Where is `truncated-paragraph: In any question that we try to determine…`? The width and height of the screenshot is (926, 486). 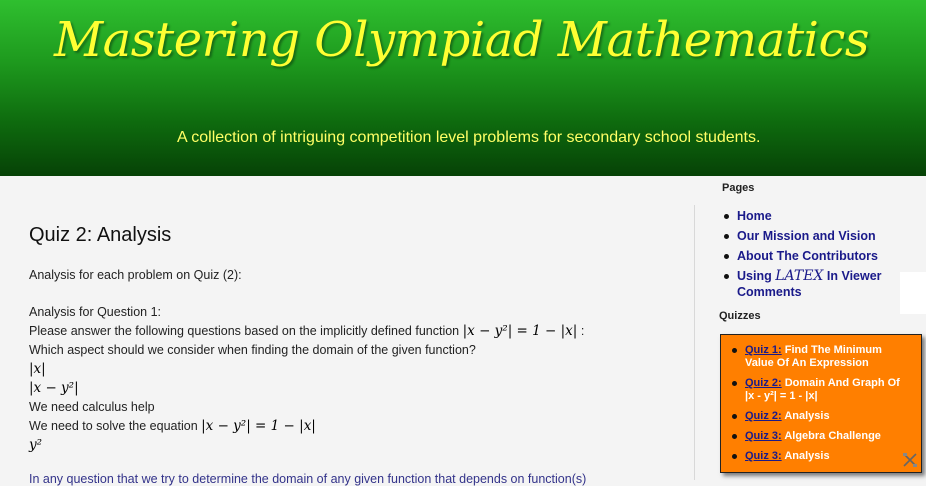 truncated-paragraph: In any question that we try to determine… is located at coordinates (308, 479).